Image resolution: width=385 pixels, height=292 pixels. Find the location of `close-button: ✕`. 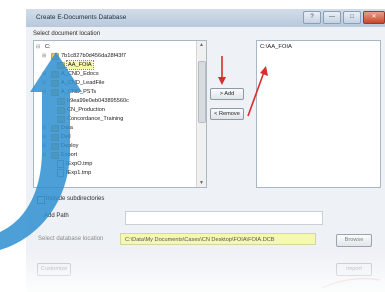

close-button: ✕ is located at coordinates (374, 17).